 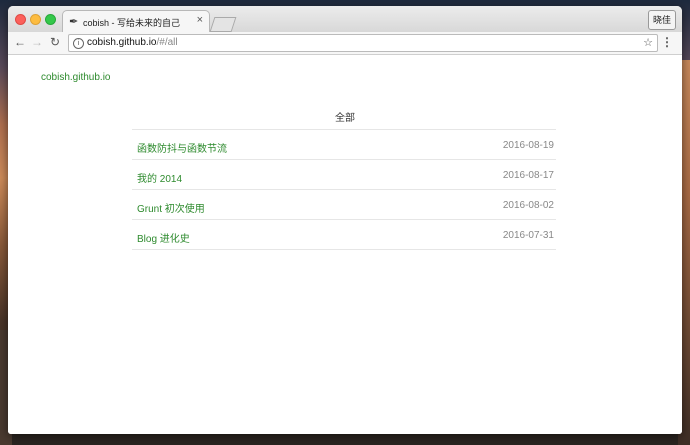 I want to click on tab-close-icon: ×, so click(x=200, y=20).